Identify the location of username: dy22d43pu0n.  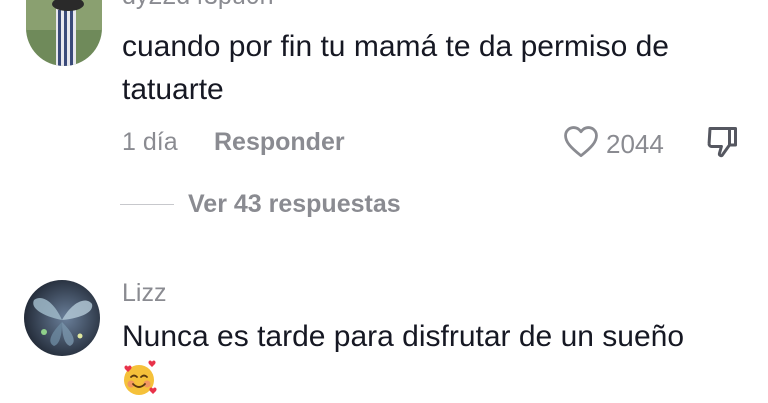
(198, 5).